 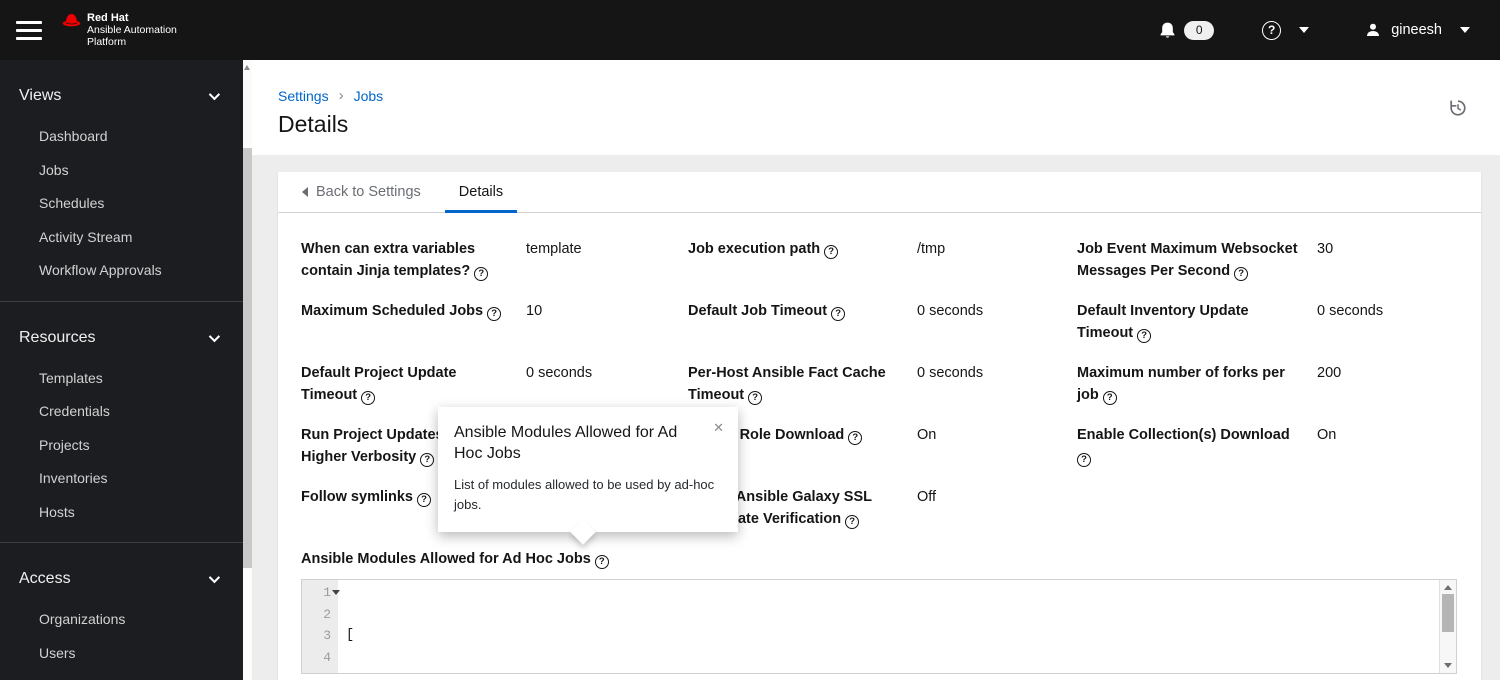 What do you see at coordinates (121, 171) in the screenshot?
I see `sidebar-item-jobs: Jobs` at bounding box center [121, 171].